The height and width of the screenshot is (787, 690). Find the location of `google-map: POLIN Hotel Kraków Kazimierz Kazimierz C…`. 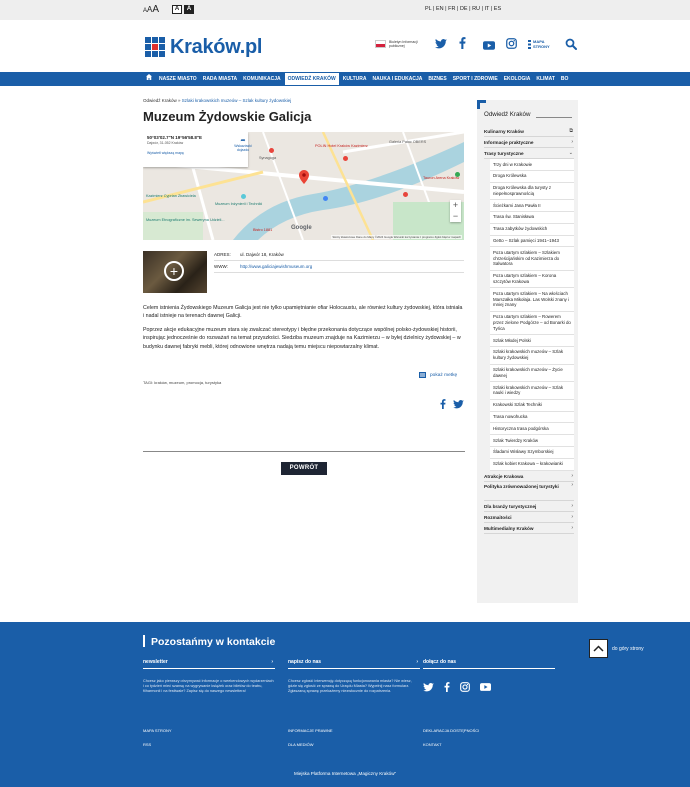

google-map: POLIN Hotel Kraków Kazimierz Kazimierz C… is located at coordinates (303, 186).